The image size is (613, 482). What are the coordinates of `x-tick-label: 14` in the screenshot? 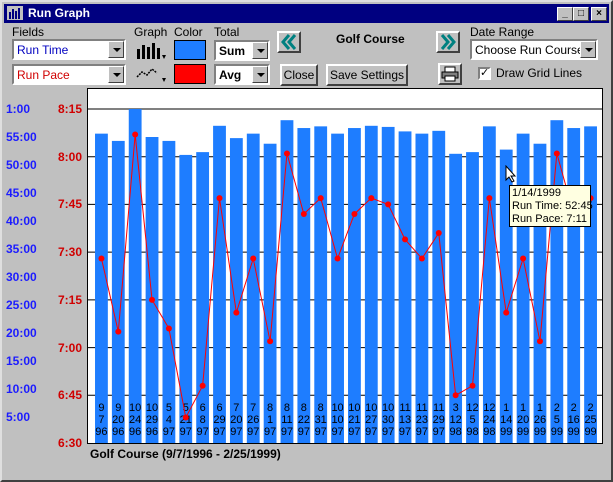 It's located at (506, 420).